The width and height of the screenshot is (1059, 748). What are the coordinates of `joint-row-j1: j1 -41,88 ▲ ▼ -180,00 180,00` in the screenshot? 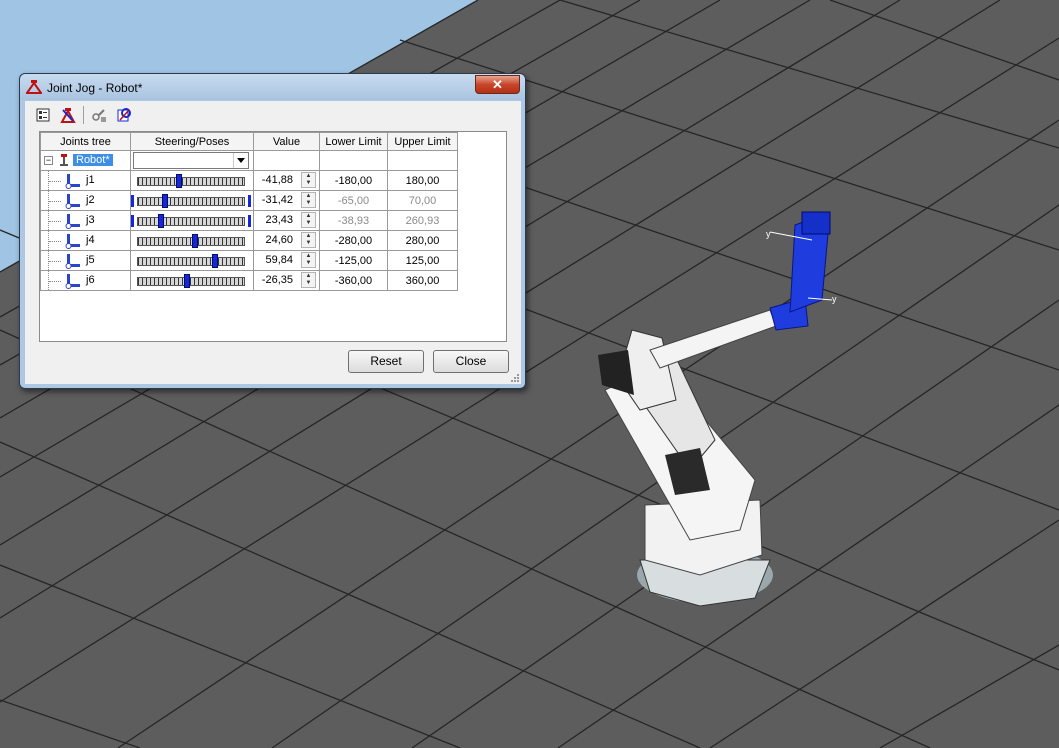 It's located at (249, 180).